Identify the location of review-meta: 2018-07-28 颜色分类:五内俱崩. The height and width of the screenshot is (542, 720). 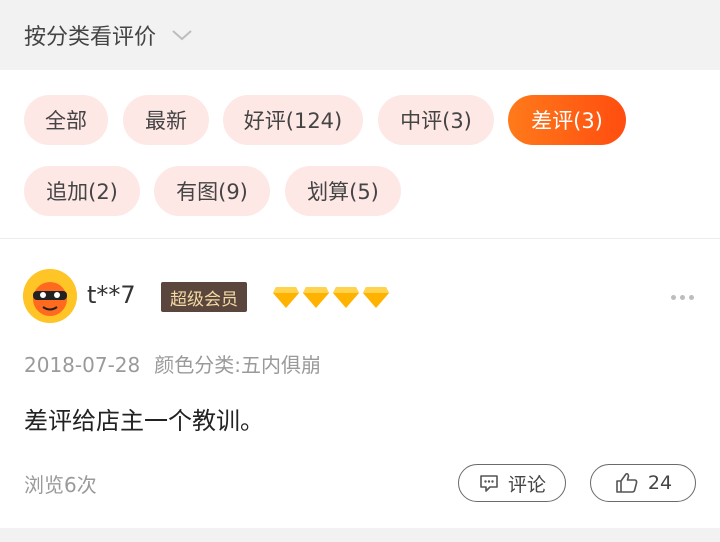
(172, 363).